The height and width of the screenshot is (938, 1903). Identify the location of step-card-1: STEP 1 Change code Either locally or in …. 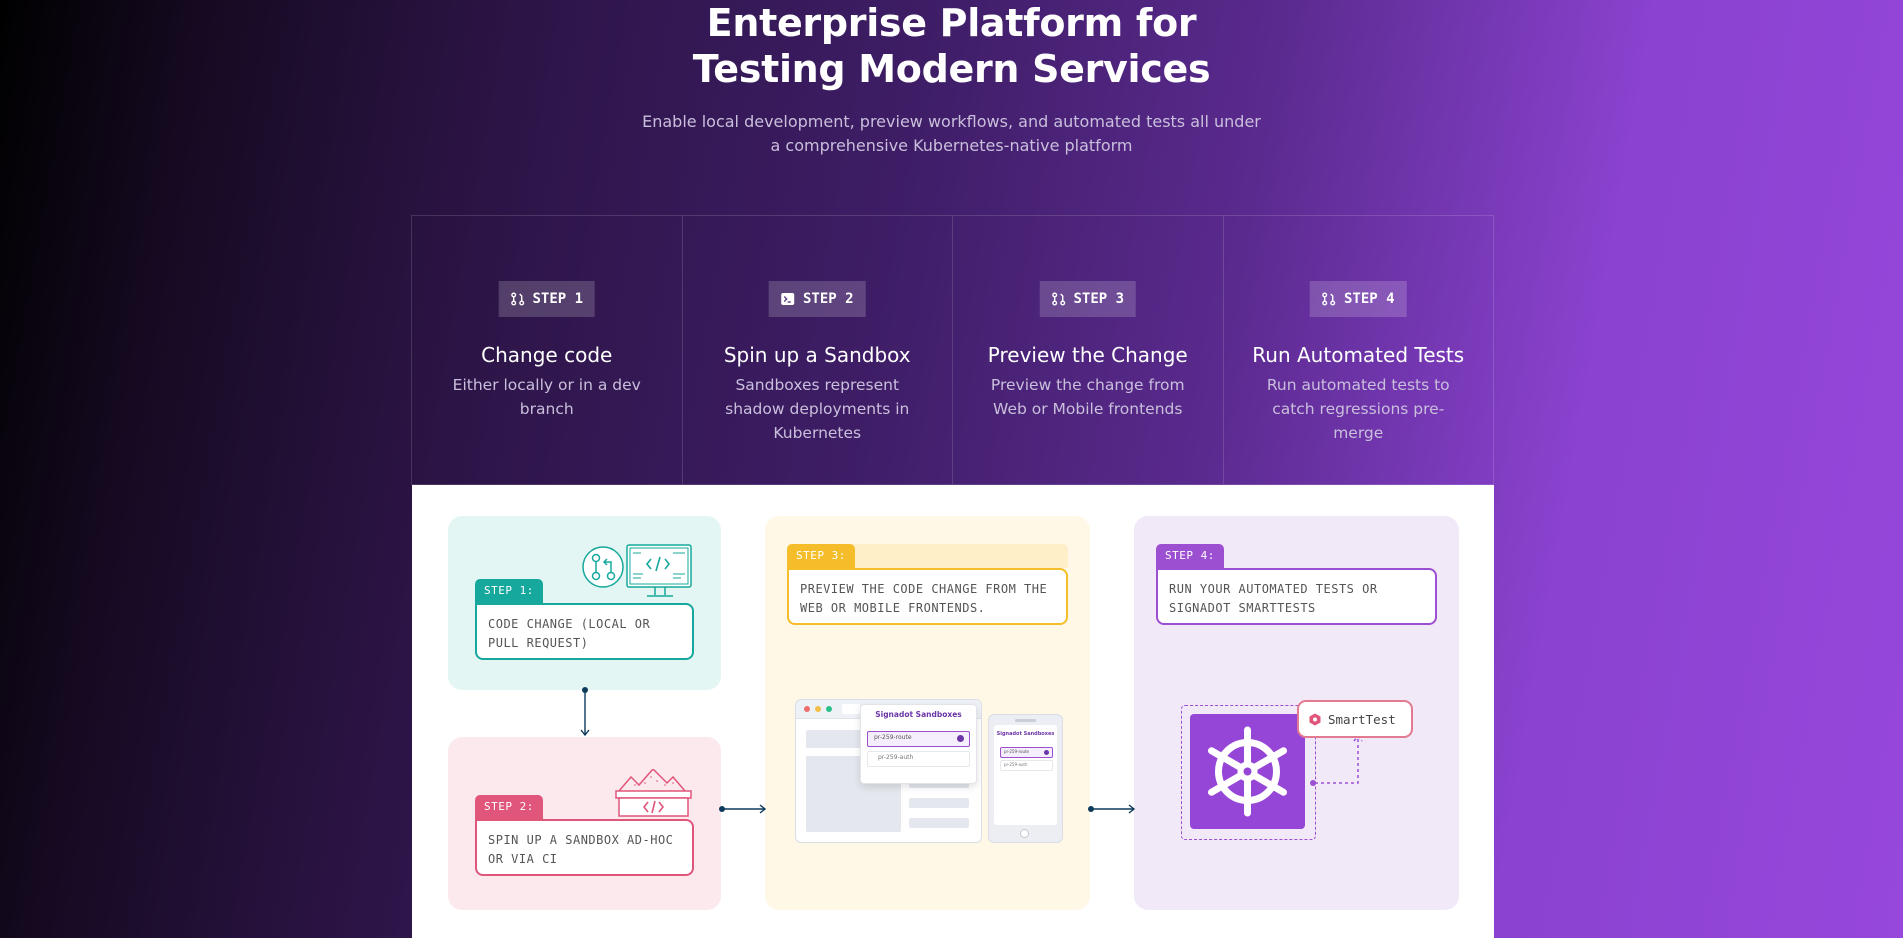
(547, 350).